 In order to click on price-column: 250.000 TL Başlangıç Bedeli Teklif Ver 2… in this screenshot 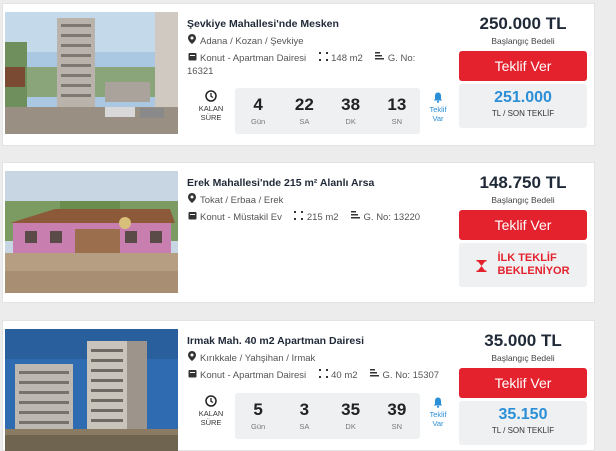, I will do `click(523, 66)`.